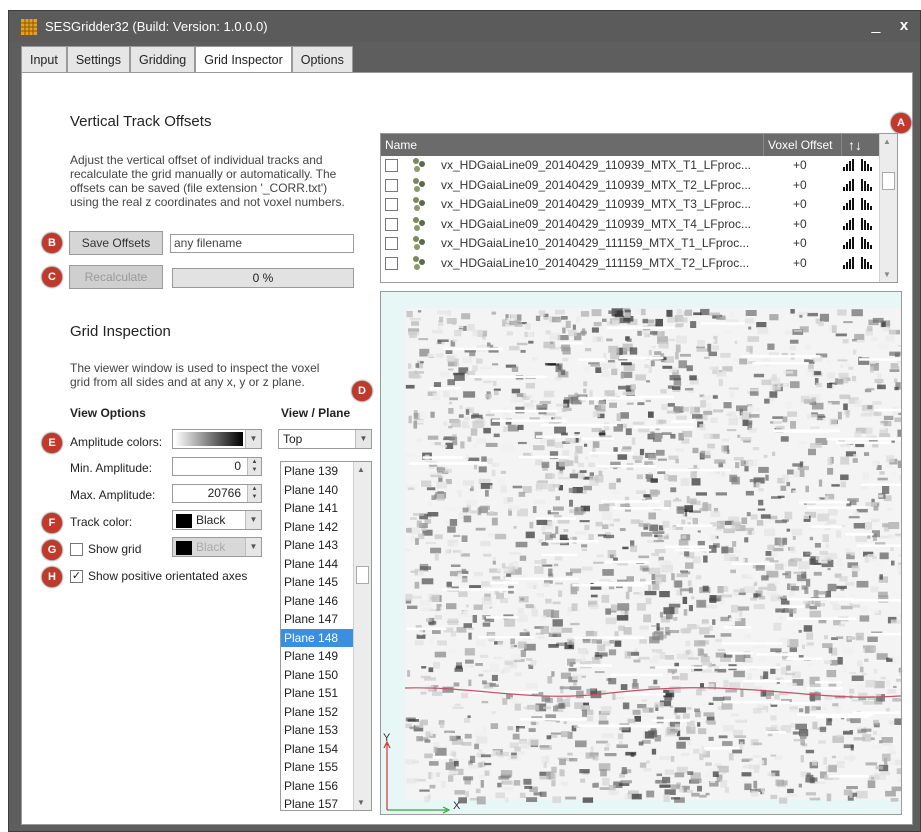 This screenshot has width=921, height=832. What do you see at coordinates (184, 547) in the screenshot?
I see `color-swatch` at bounding box center [184, 547].